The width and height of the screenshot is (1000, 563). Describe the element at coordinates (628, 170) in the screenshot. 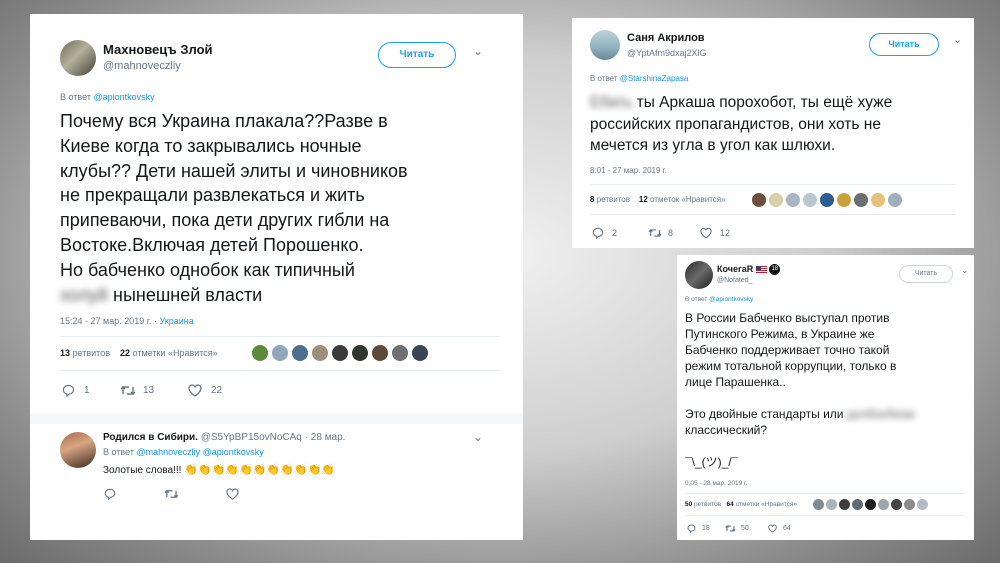

I see `tweet-timestamp: 8:01 - 27 мар. 2019 г.` at that location.